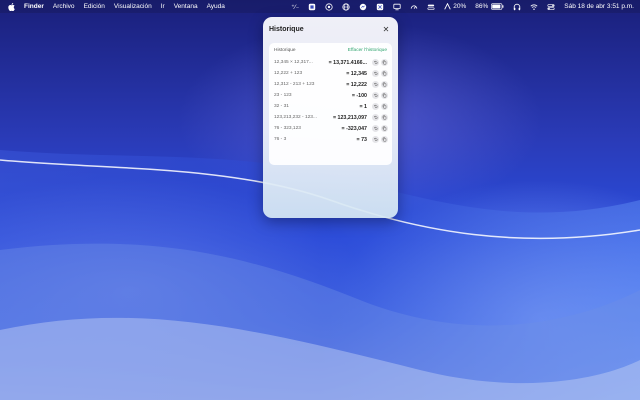 This screenshot has height=400, width=640. I want to click on menu-ventana: Ventana, so click(186, 6).